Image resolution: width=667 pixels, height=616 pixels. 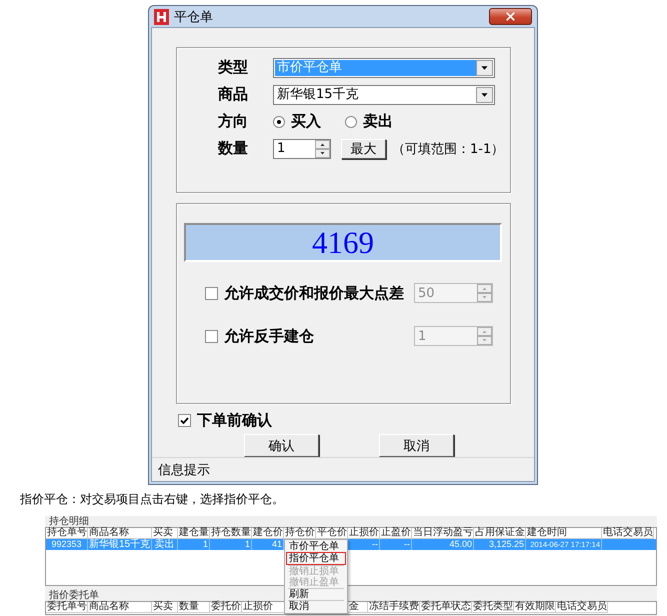 I want to click on price-display: 4169, so click(x=343, y=242).